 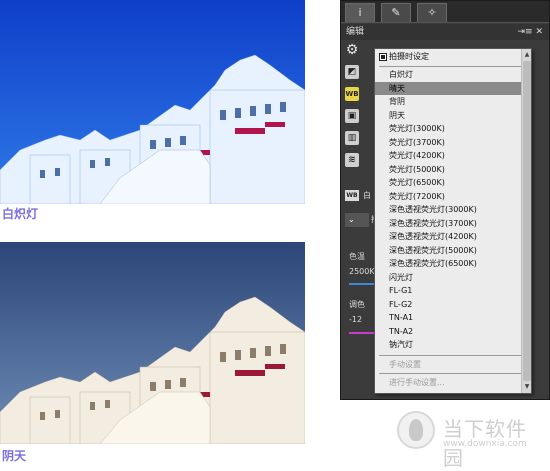 What do you see at coordinates (352, 72) in the screenshot?
I see `exposure-icon: ◩` at bounding box center [352, 72].